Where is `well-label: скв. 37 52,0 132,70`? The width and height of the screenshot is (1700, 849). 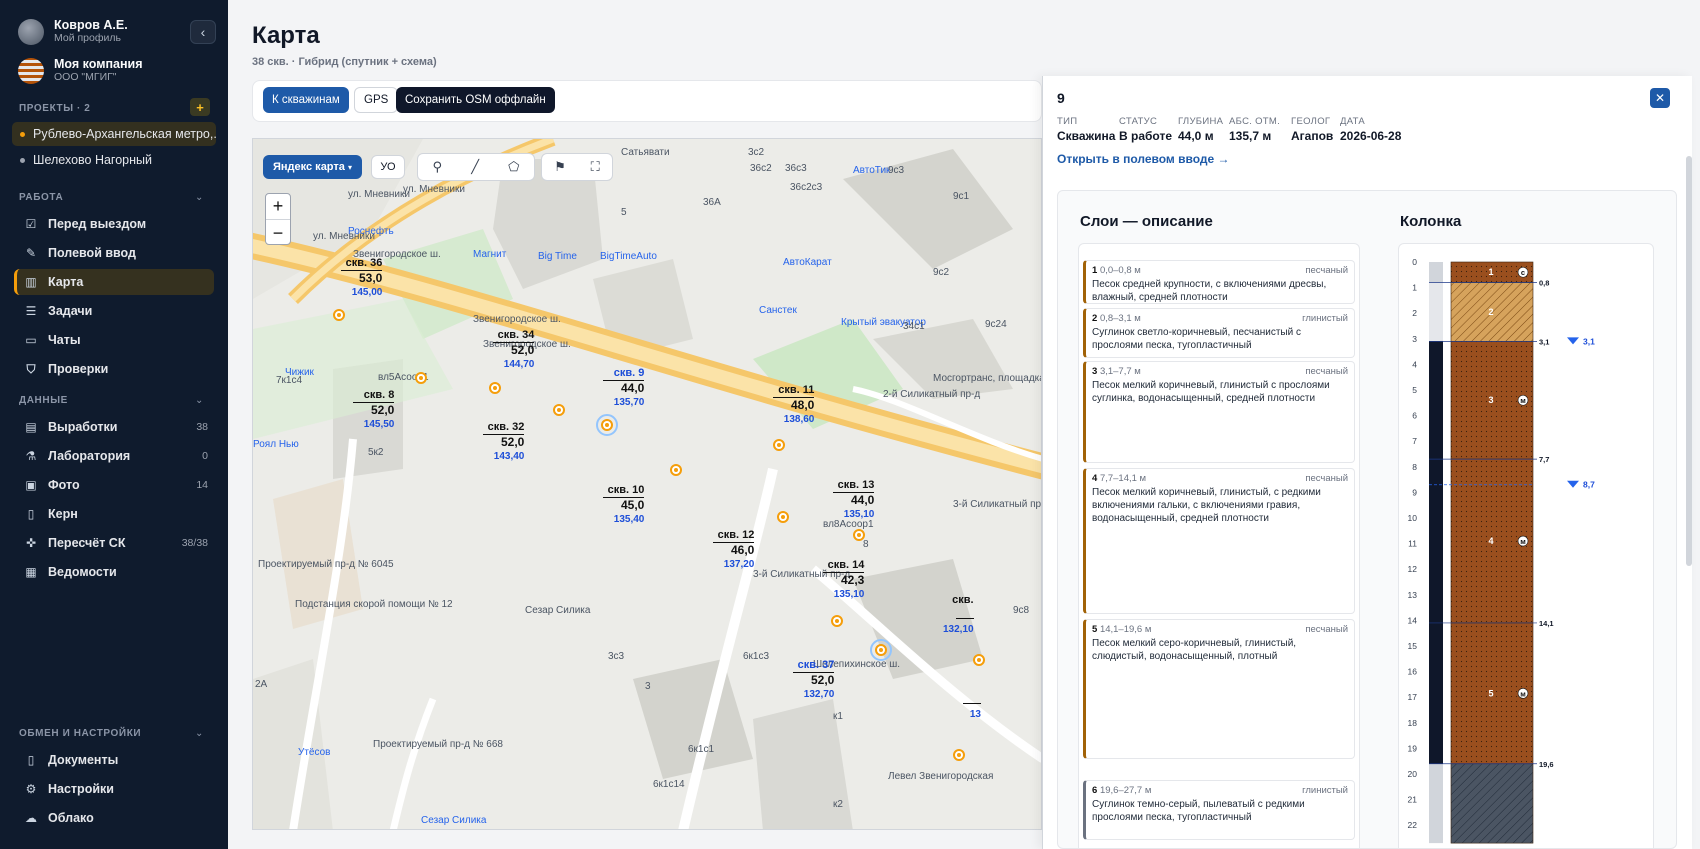 well-label: скв. 37 52,0 132,70 is located at coordinates (814, 679).